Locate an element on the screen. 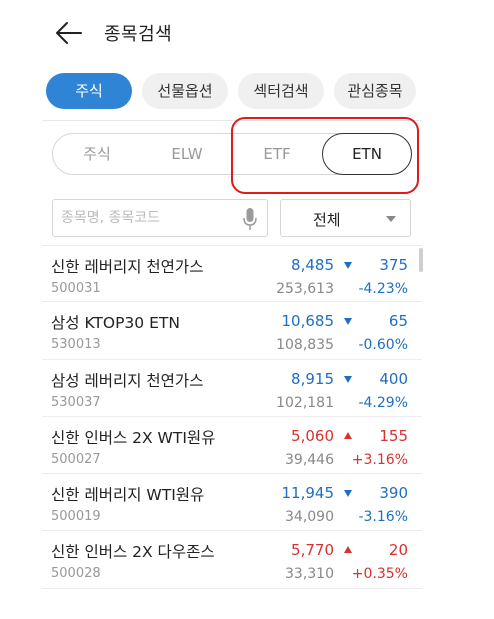 Image resolution: width=494 pixels, height=619 pixels. stock-price: 8,915 is located at coordinates (312, 378).